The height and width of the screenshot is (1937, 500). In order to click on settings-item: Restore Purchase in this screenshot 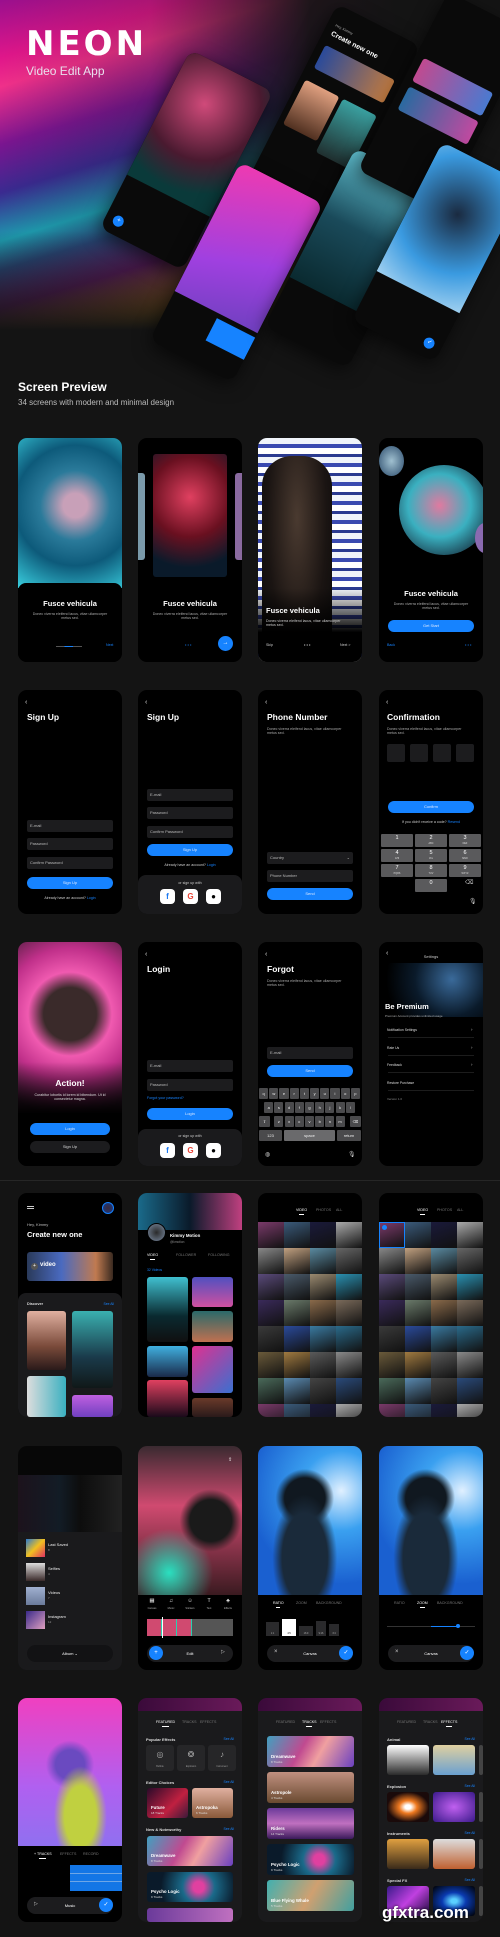, I will do `click(400, 1083)`.